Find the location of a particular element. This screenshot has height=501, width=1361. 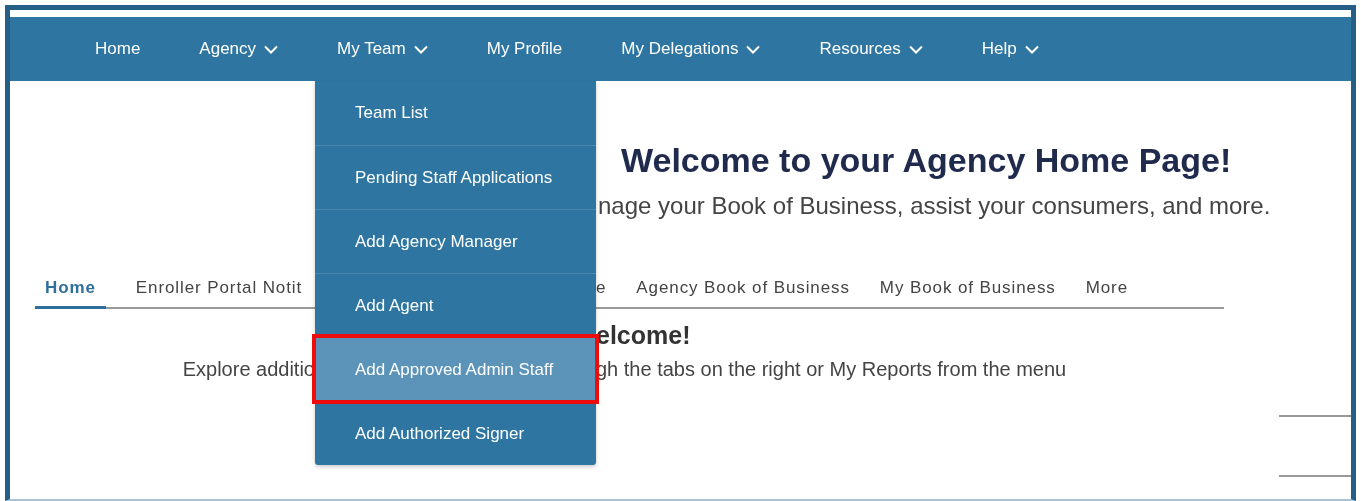

nav-link: Agency is located at coordinates (239, 49).